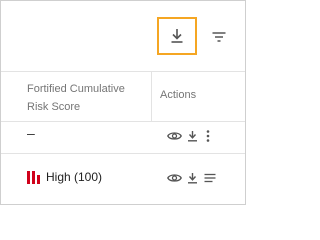 Image resolution: width=320 pixels, height=240 pixels. Describe the element at coordinates (123, 121) in the screenshot. I see `header-divider` at that location.